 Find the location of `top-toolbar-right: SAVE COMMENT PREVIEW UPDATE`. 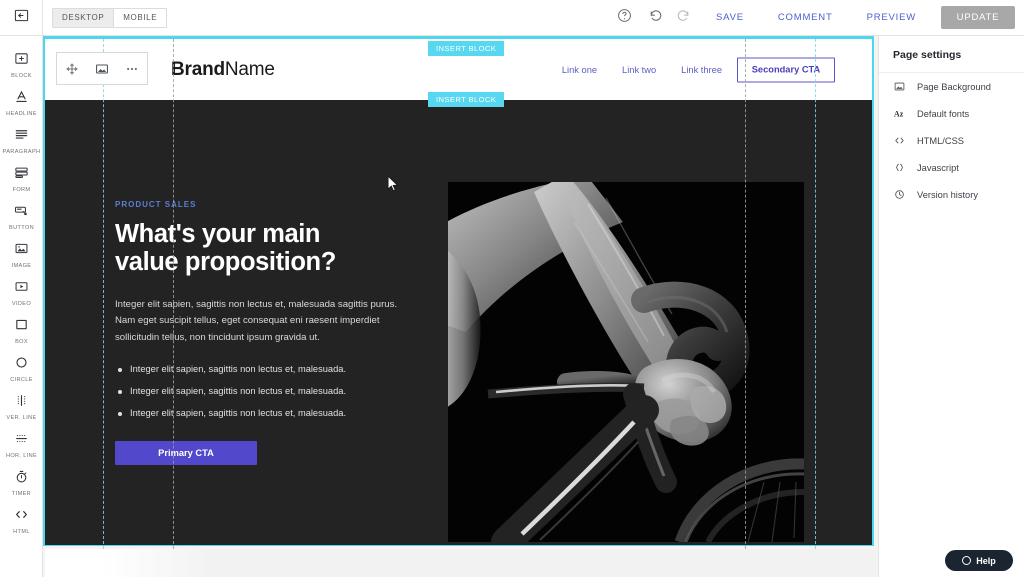

top-toolbar-right: SAVE COMMENT PREVIEW UPDATE is located at coordinates (816, 17).